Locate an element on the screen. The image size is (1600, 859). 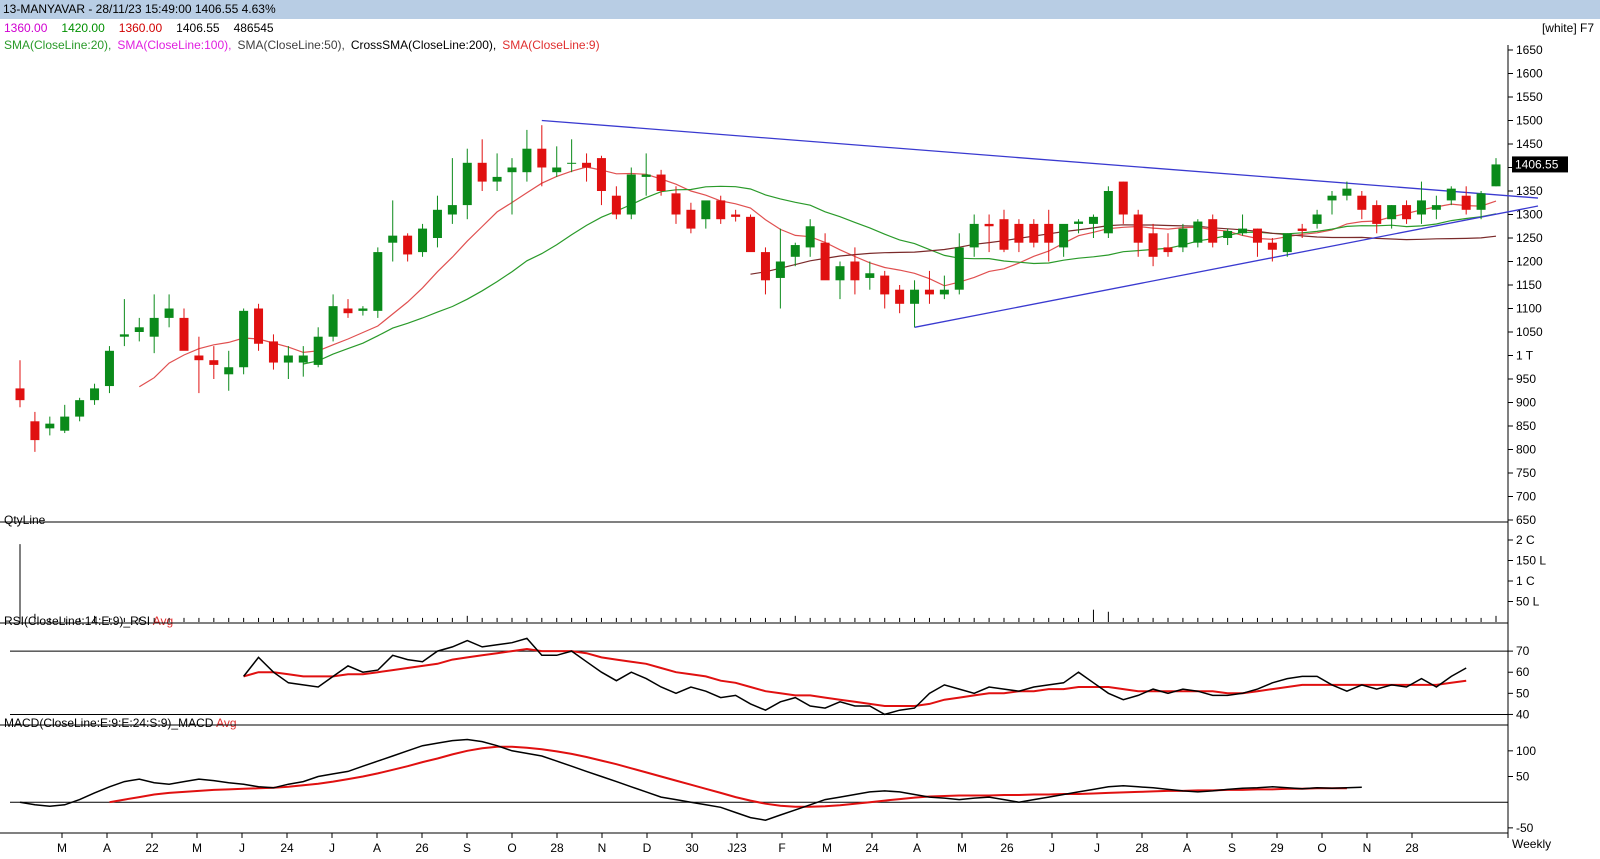
price-tick-label: 1 T is located at coordinates (1525, 356).